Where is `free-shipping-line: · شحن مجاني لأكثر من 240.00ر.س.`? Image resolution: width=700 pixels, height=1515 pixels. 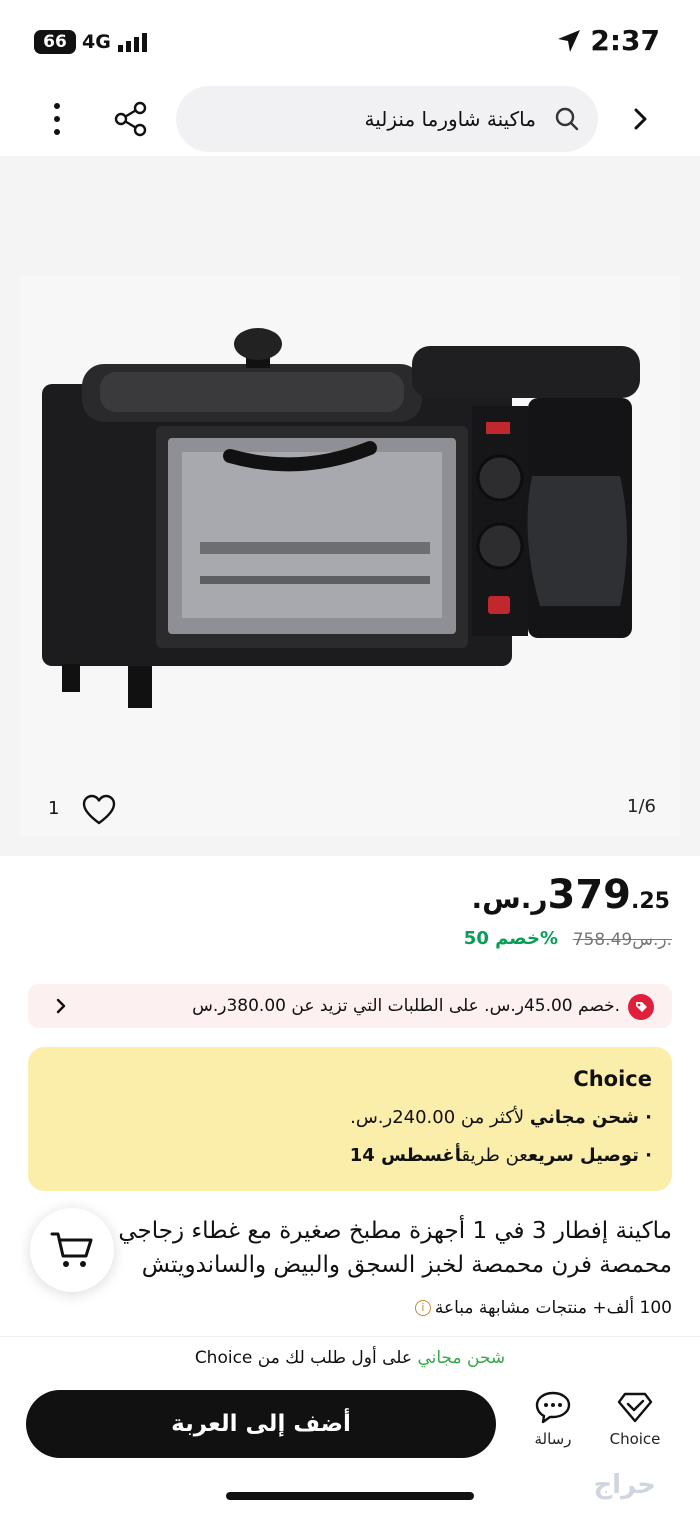 free-shipping-line: · شحن مجاني لأكثر من 240.00ر.س. is located at coordinates (501, 1117).